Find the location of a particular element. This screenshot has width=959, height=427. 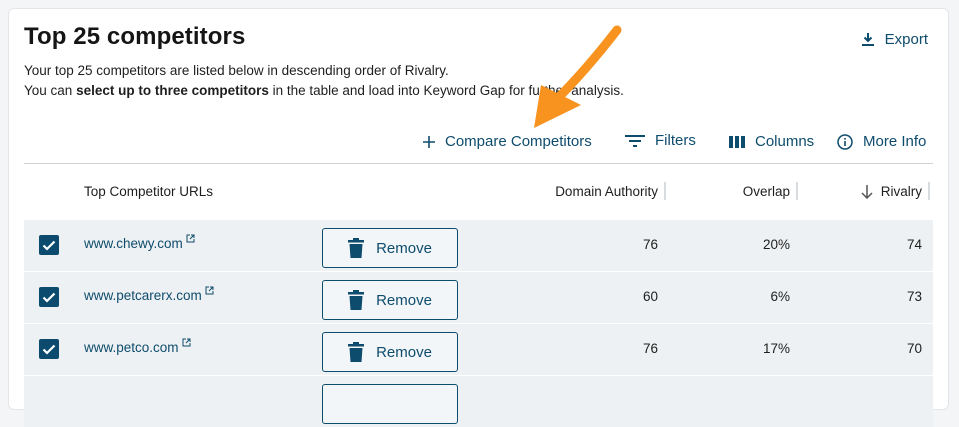

rivalry-value: 73 is located at coordinates (914, 296).